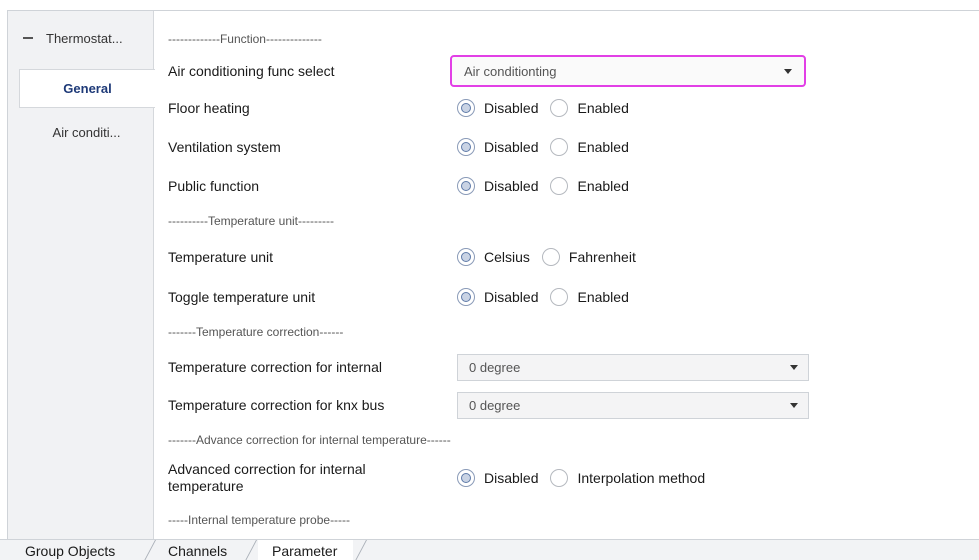  What do you see at coordinates (628, 71) in the screenshot?
I see `air-conditioning-func-dropdown: Air conditionting` at bounding box center [628, 71].